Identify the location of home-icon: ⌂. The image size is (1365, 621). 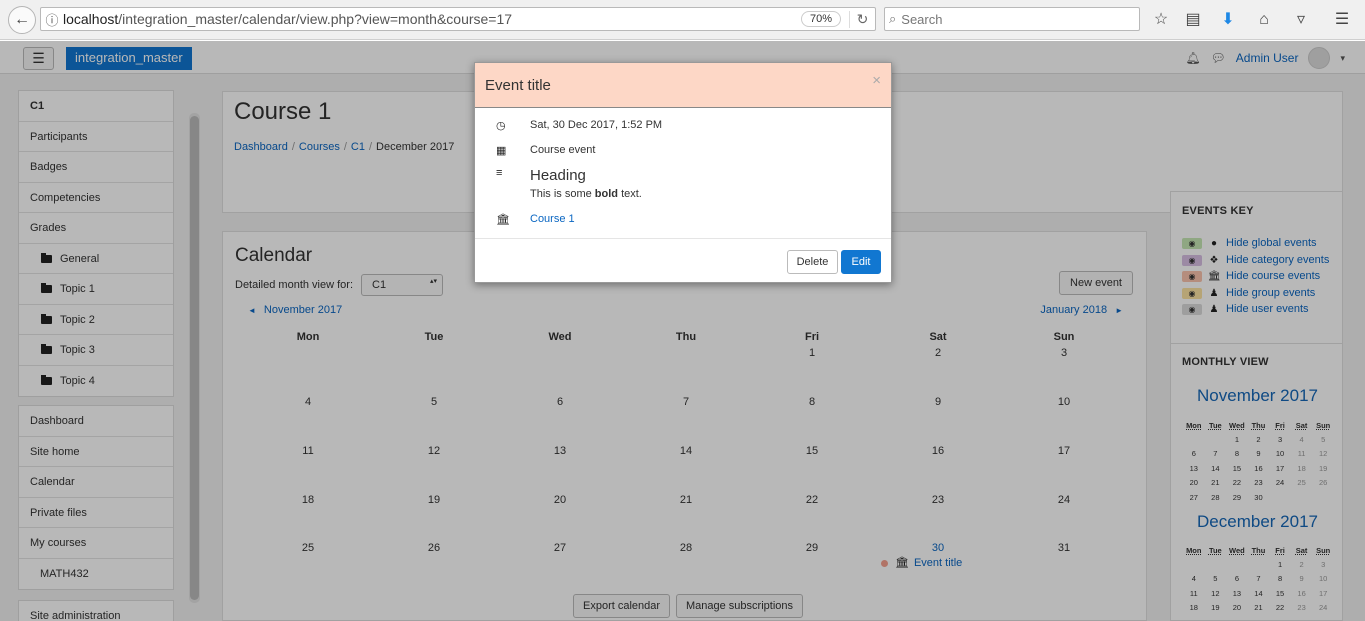
(1264, 20).